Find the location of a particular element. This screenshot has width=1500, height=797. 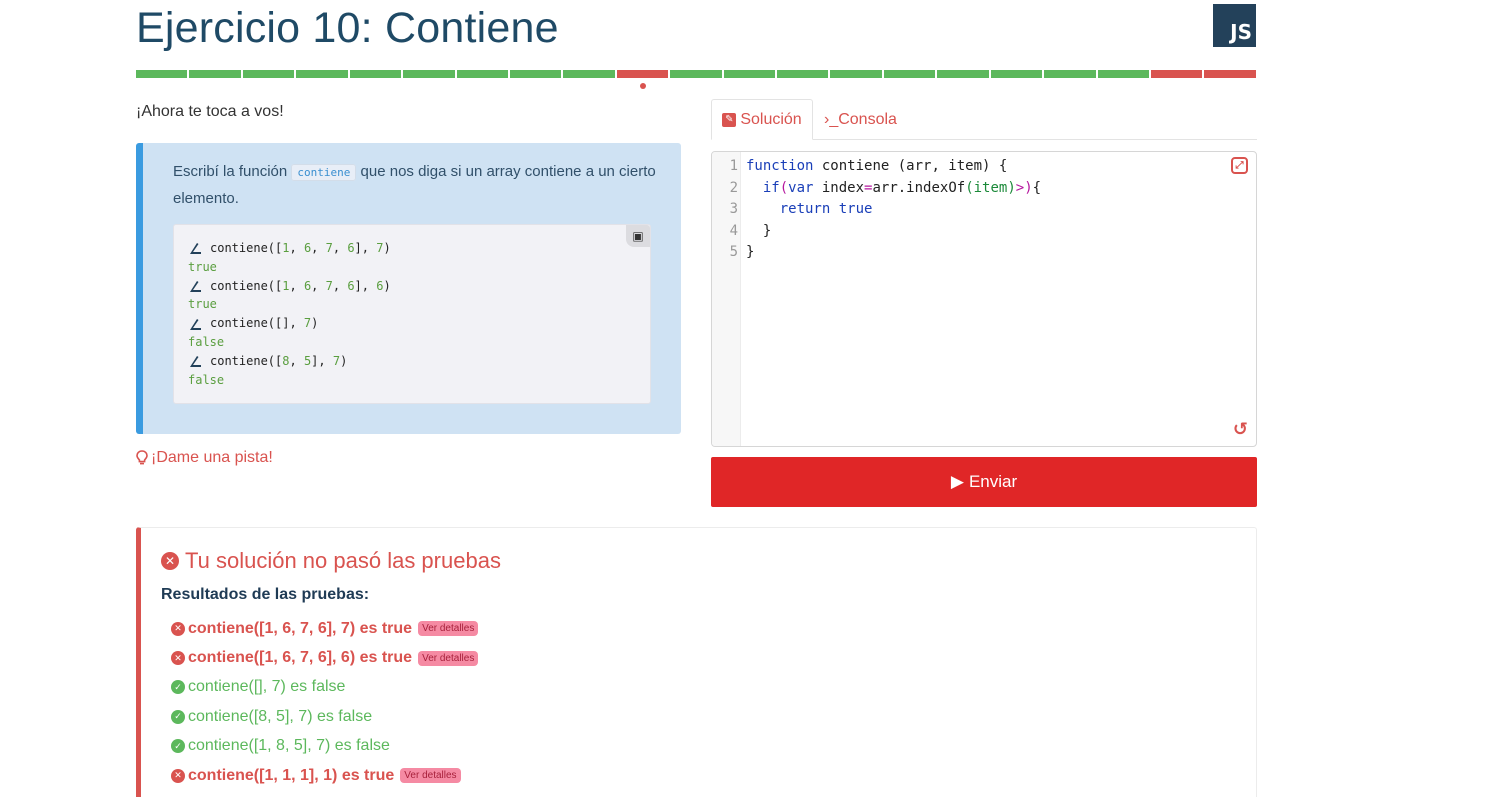

test-result-text: contiene([], 7) es false is located at coordinates (267, 687).